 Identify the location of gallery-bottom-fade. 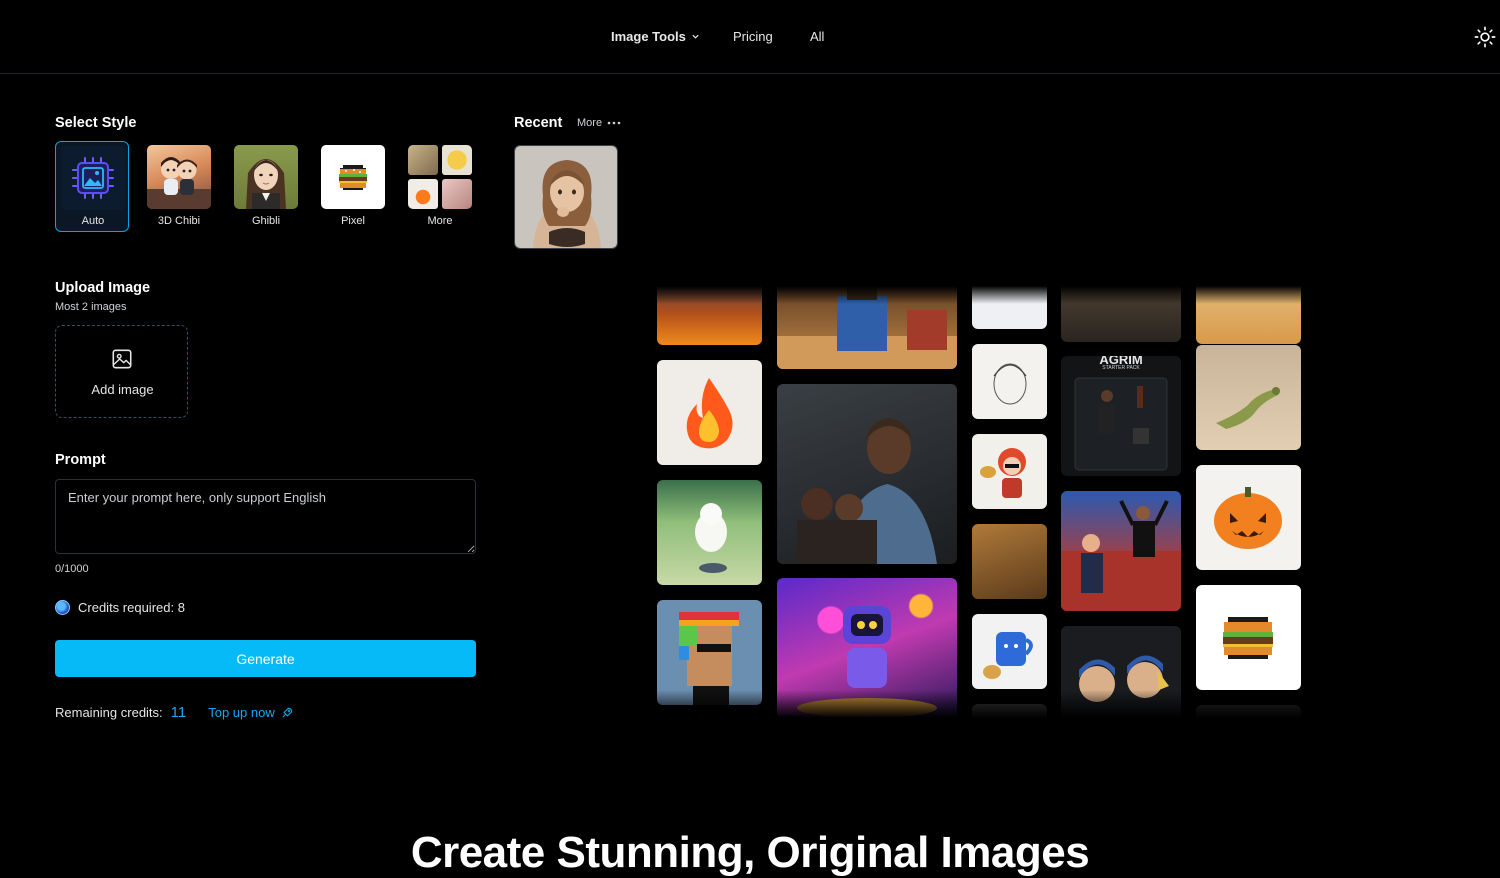
(980, 704).